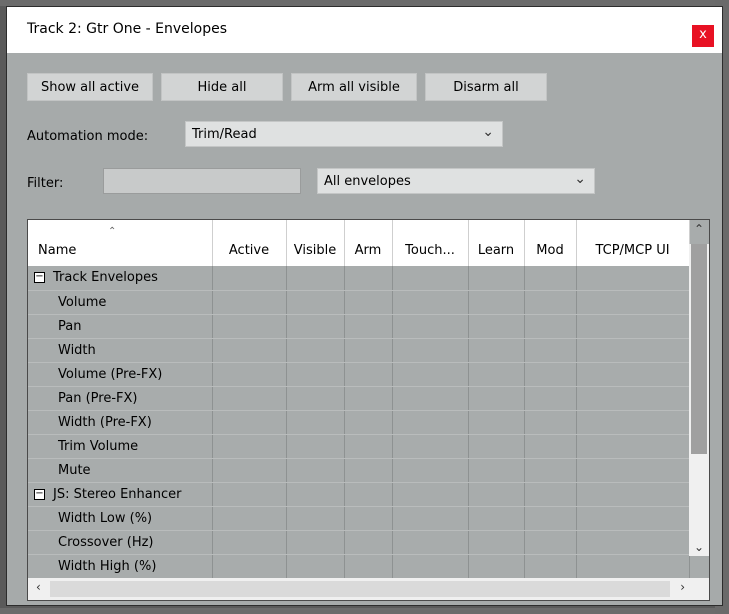 Image resolution: width=729 pixels, height=614 pixels. I want to click on hide-all-button: Hide all, so click(222, 87).